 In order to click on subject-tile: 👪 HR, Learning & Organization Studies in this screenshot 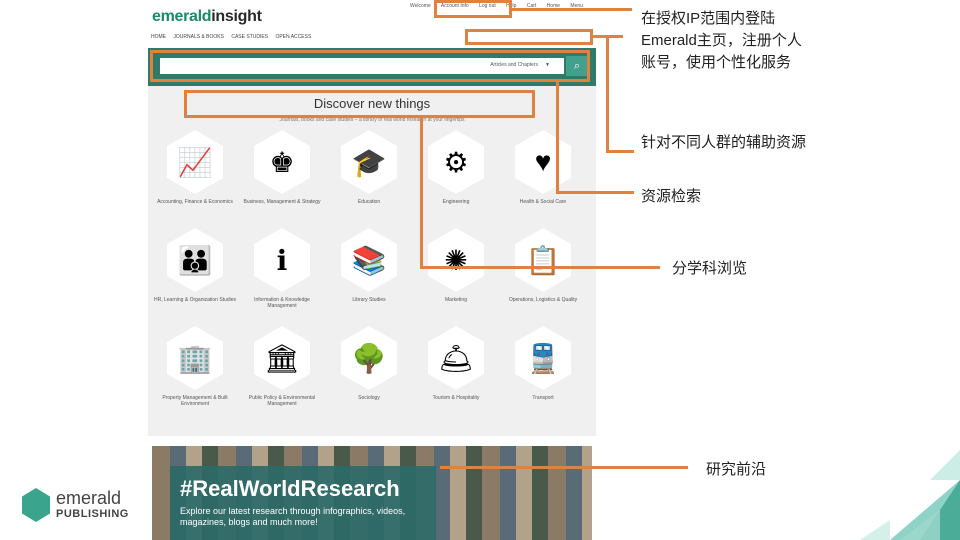, I will do `click(195, 265)`.